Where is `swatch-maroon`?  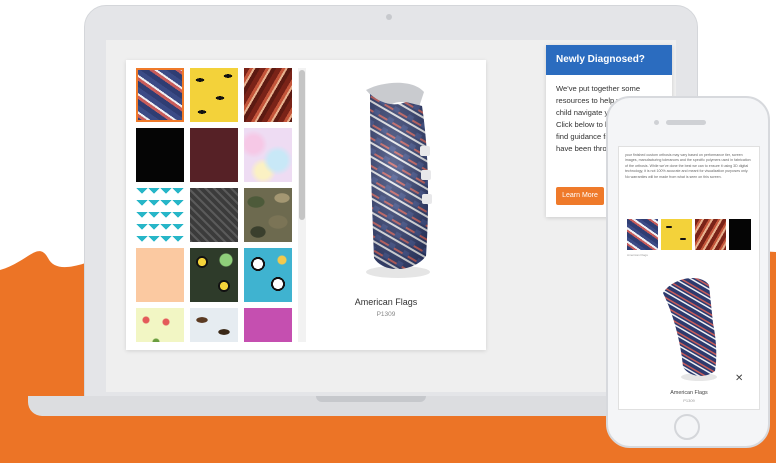 swatch-maroon is located at coordinates (214, 155).